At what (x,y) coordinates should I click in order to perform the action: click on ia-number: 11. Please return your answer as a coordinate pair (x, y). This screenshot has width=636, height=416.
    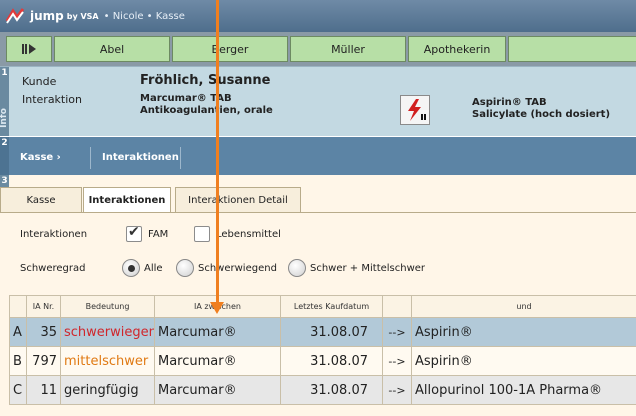
    Looking at the image, I should click on (43, 390).